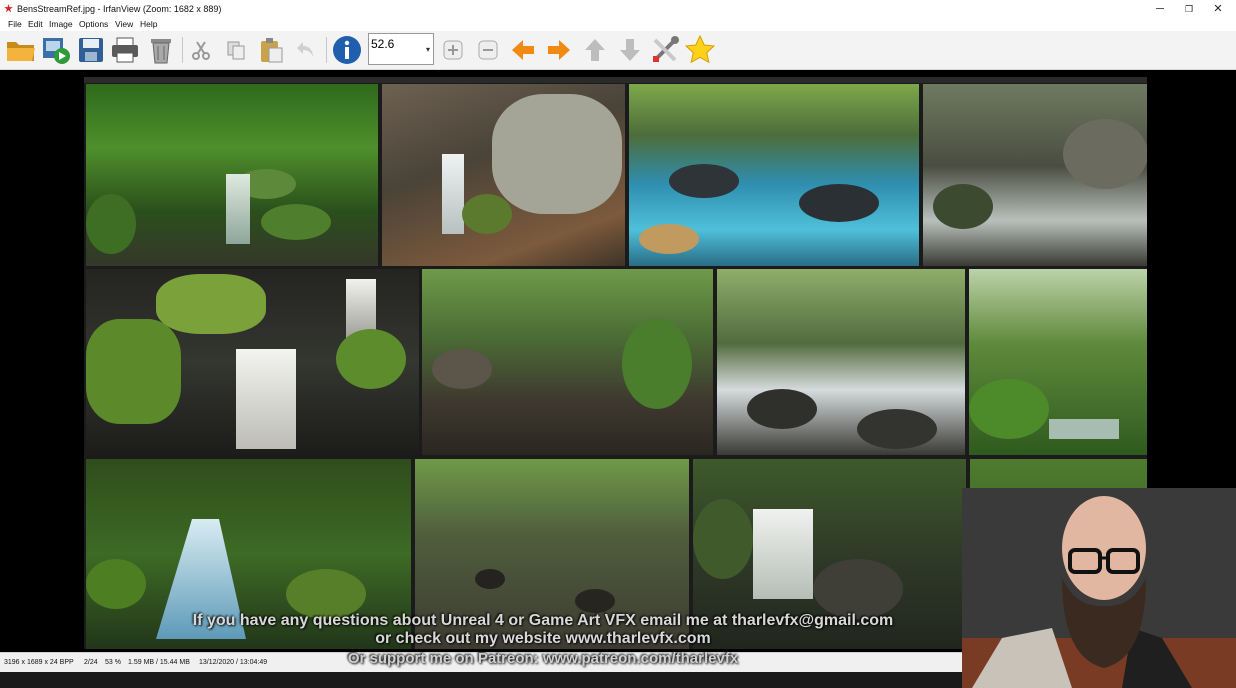  Describe the element at coordinates (201, 50) in the screenshot. I see `cut-icon` at that location.